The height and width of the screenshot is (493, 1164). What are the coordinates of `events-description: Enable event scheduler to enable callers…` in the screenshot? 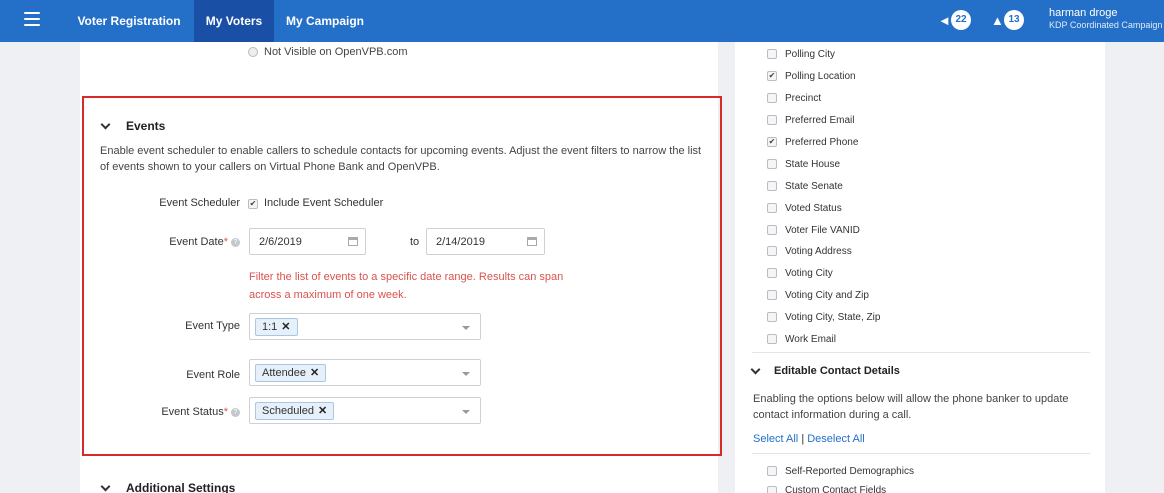 It's located at (401, 159).